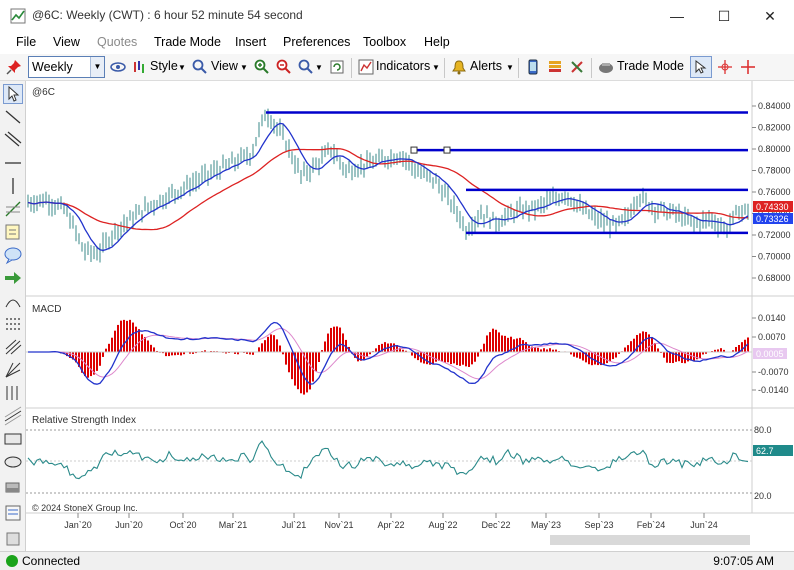 This screenshot has height=570, width=794. What do you see at coordinates (366, 67) in the screenshot?
I see `indicators-icon` at bounding box center [366, 67].